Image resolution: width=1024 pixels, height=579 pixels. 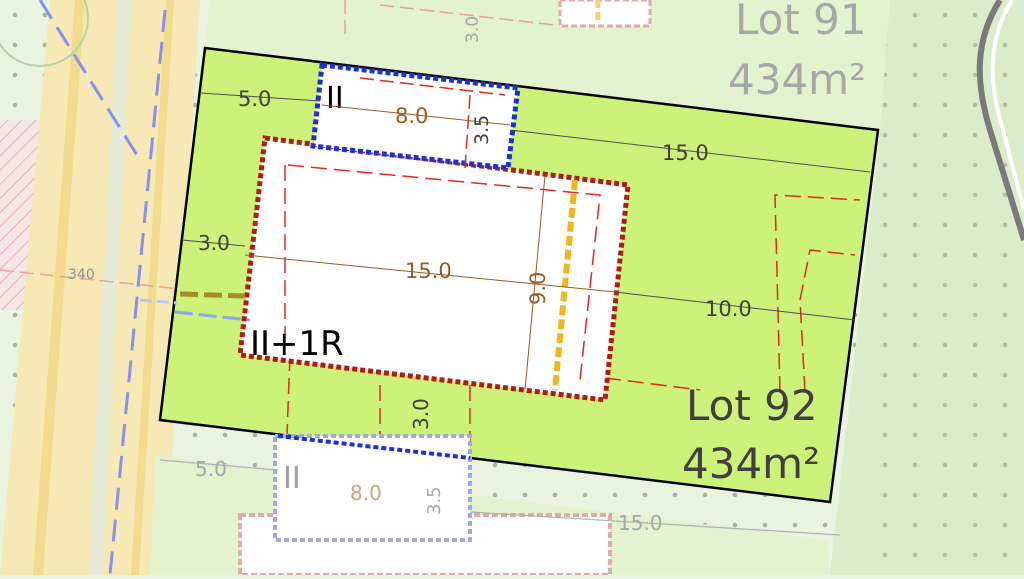 What do you see at coordinates (214, 243) in the screenshot?
I see `dim-front-setback: 3.0` at bounding box center [214, 243].